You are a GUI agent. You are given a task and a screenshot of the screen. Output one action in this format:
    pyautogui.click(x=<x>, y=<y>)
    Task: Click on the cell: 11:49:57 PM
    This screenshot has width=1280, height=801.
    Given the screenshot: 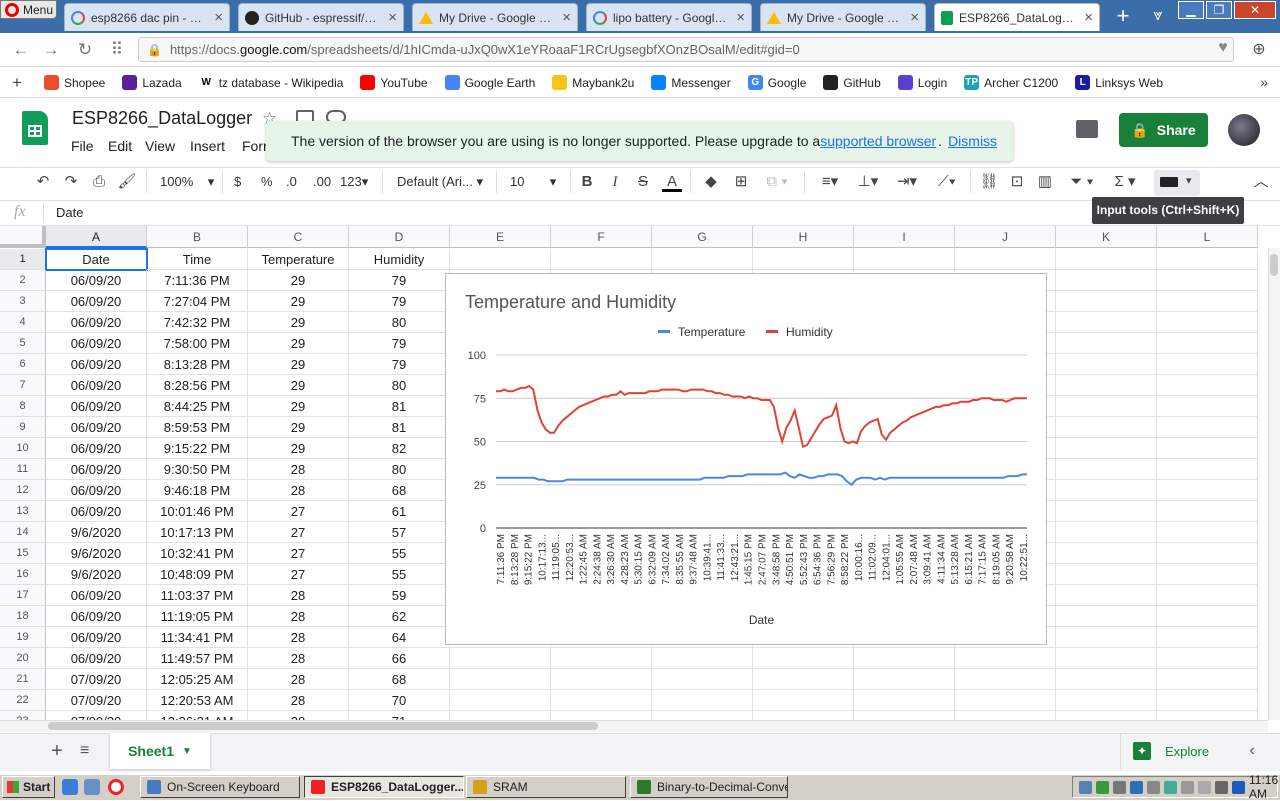 What is the action you would take?
    pyautogui.click(x=197, y=658)
    